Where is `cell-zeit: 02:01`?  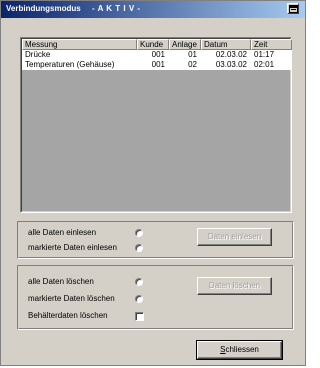
cell-zeit: 02:01 is located at coordinates (264, 64).